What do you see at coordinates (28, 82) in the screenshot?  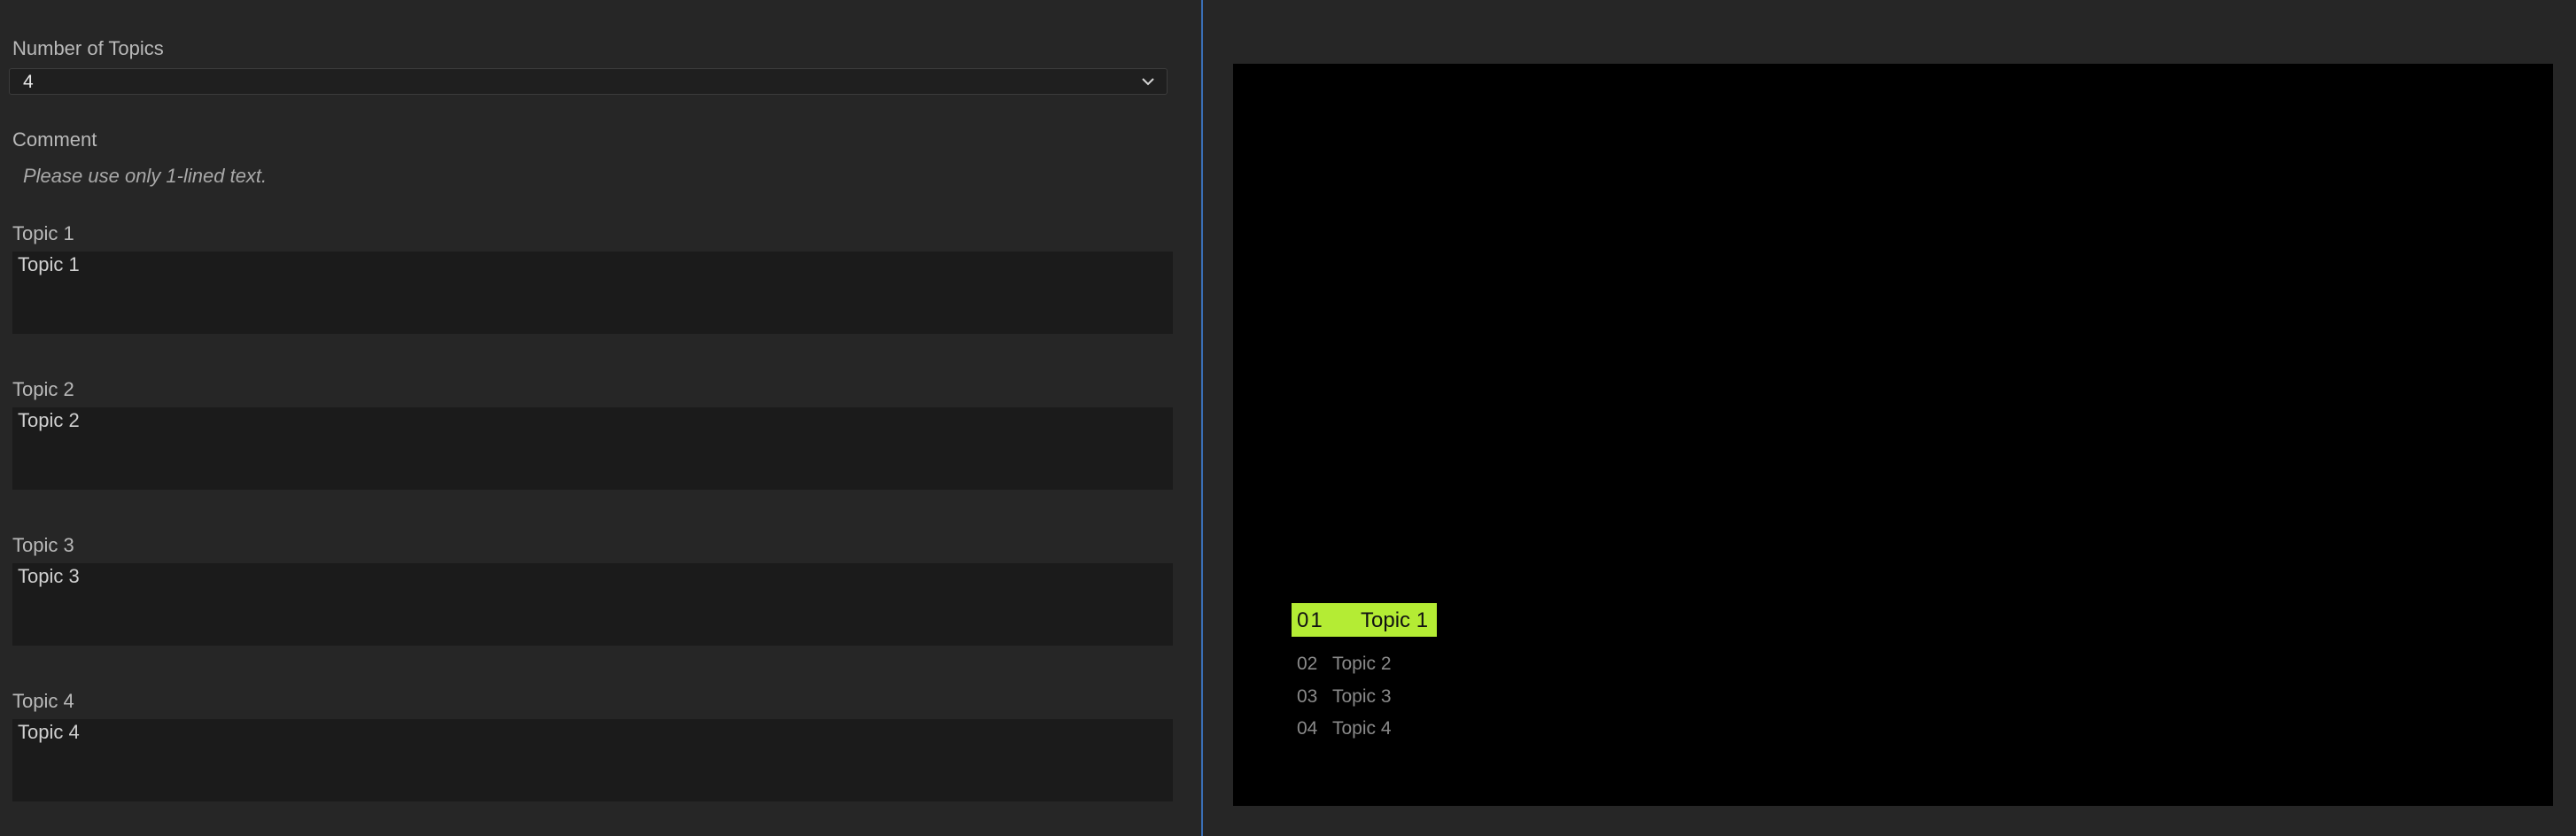 I see `number-of-topics-value: 4` at bounding box center [28, 82].